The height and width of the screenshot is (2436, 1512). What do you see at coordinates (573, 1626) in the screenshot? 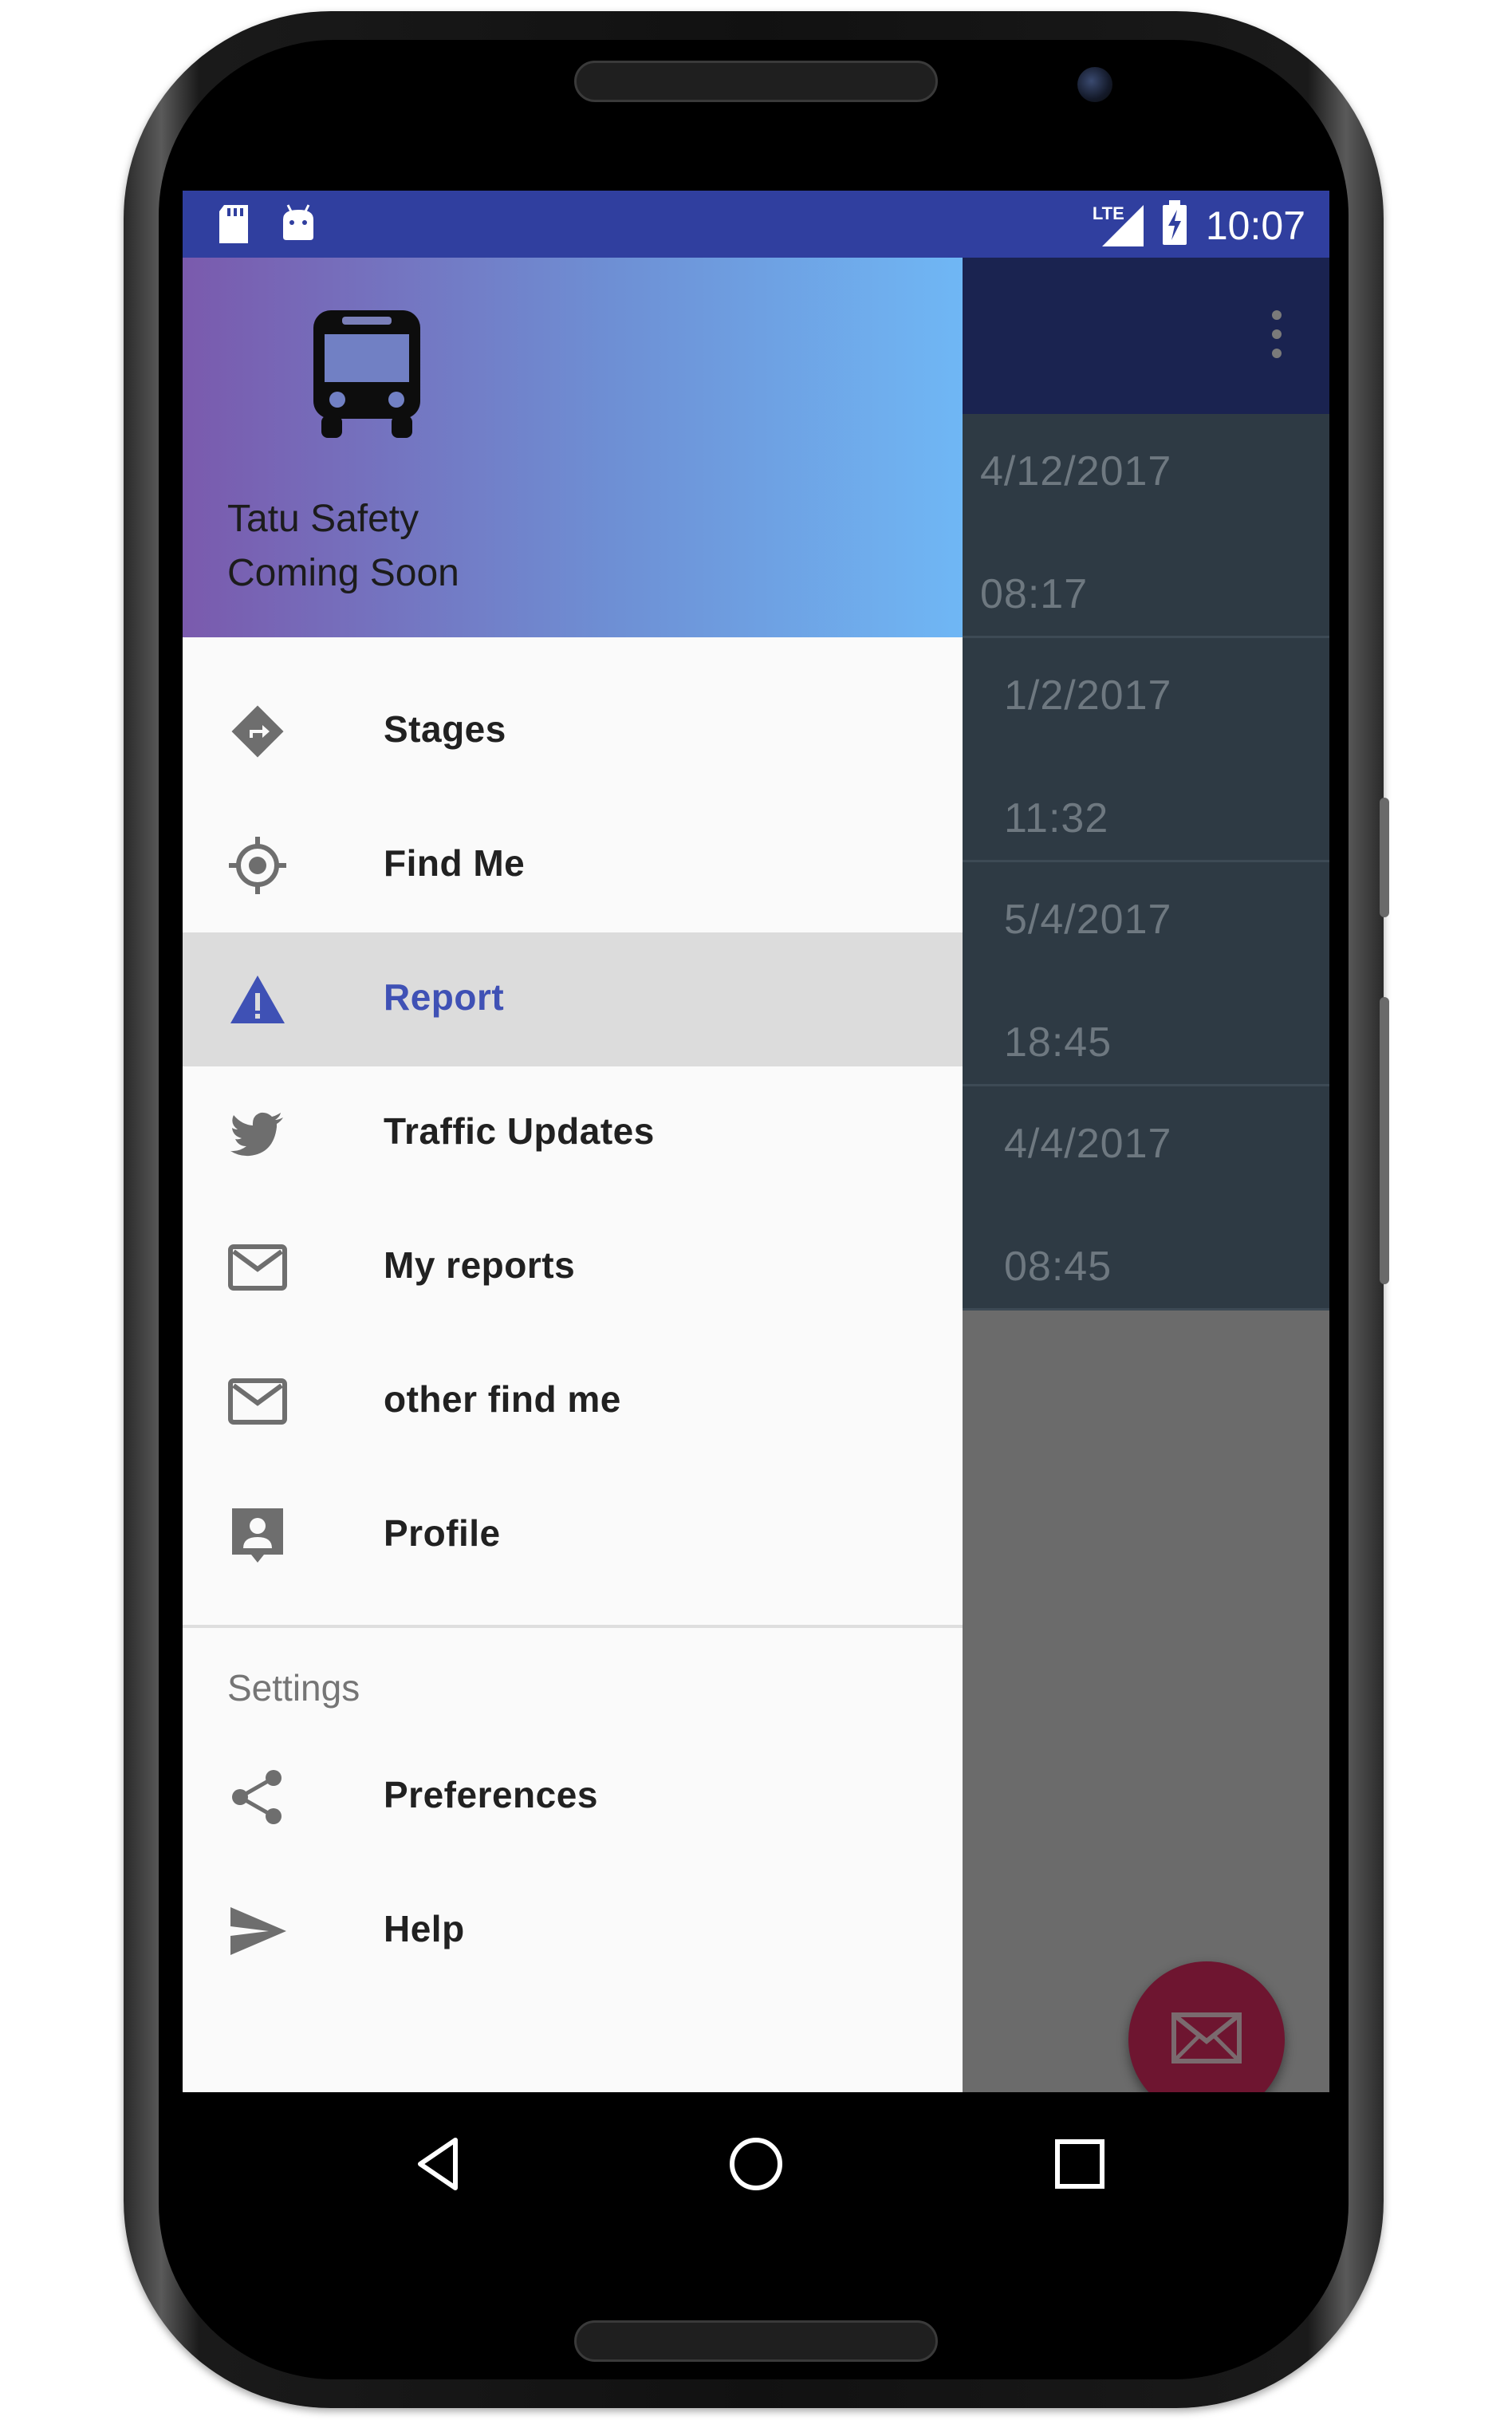
I see `drawer-divider` at bounding box center [573, 1626].